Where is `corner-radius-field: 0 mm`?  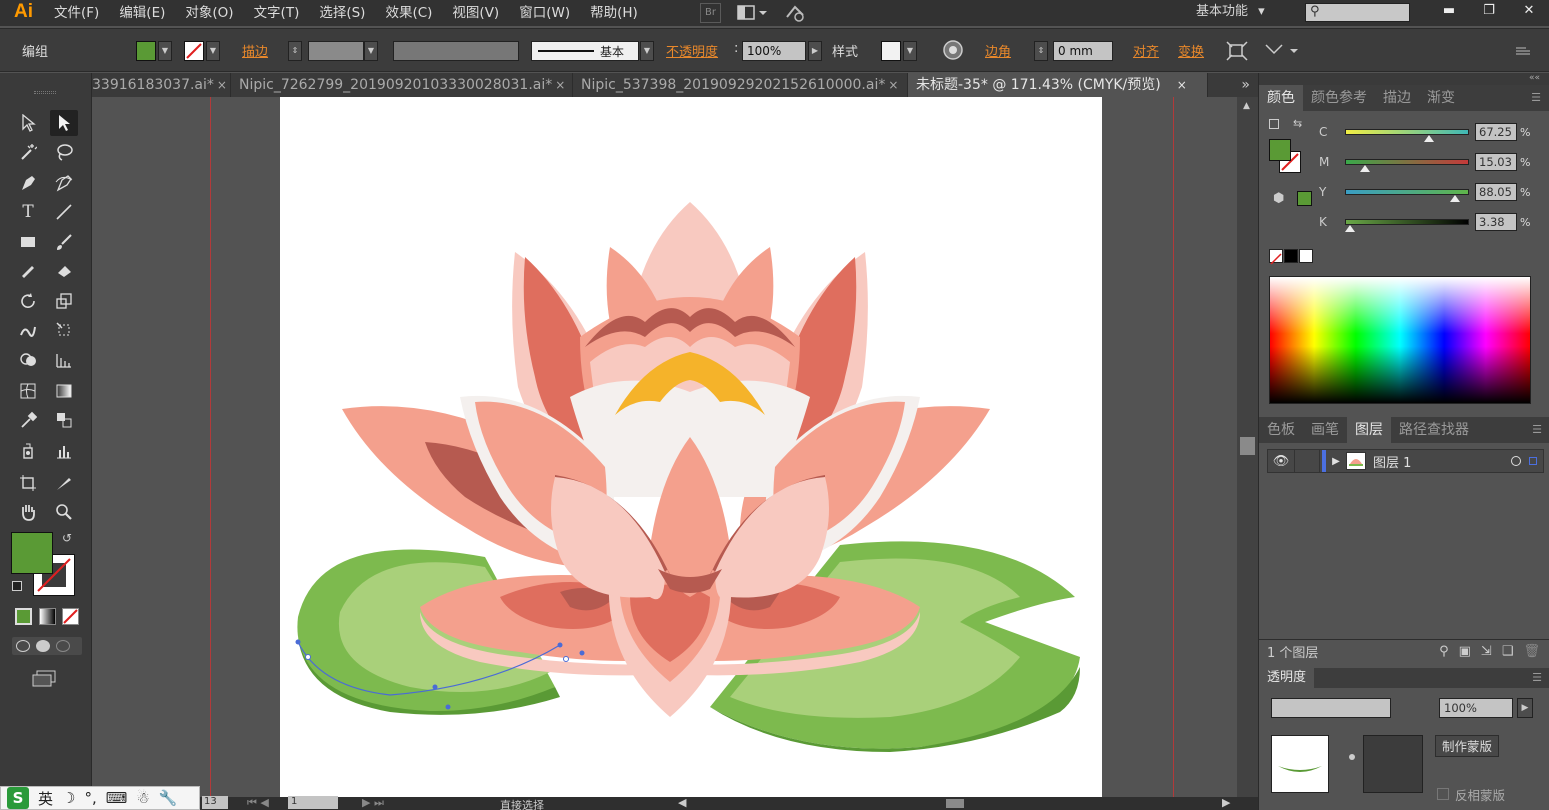
corner-radius-field: 0 mm is located at coordinates (1083, 51).